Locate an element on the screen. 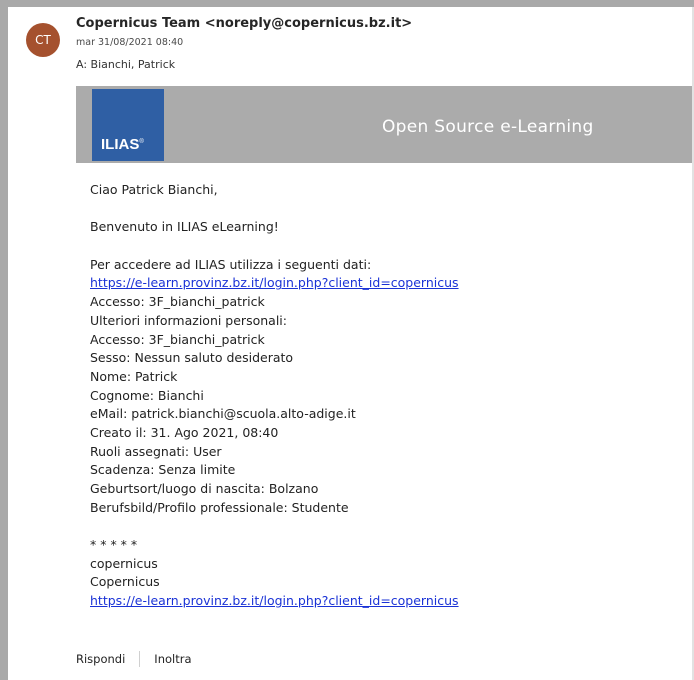 The width and height of the screenshot is (694, 680). detail-line: Creato il: 31. Ago 2021, 08:40 is located at coordinates (184, 432).